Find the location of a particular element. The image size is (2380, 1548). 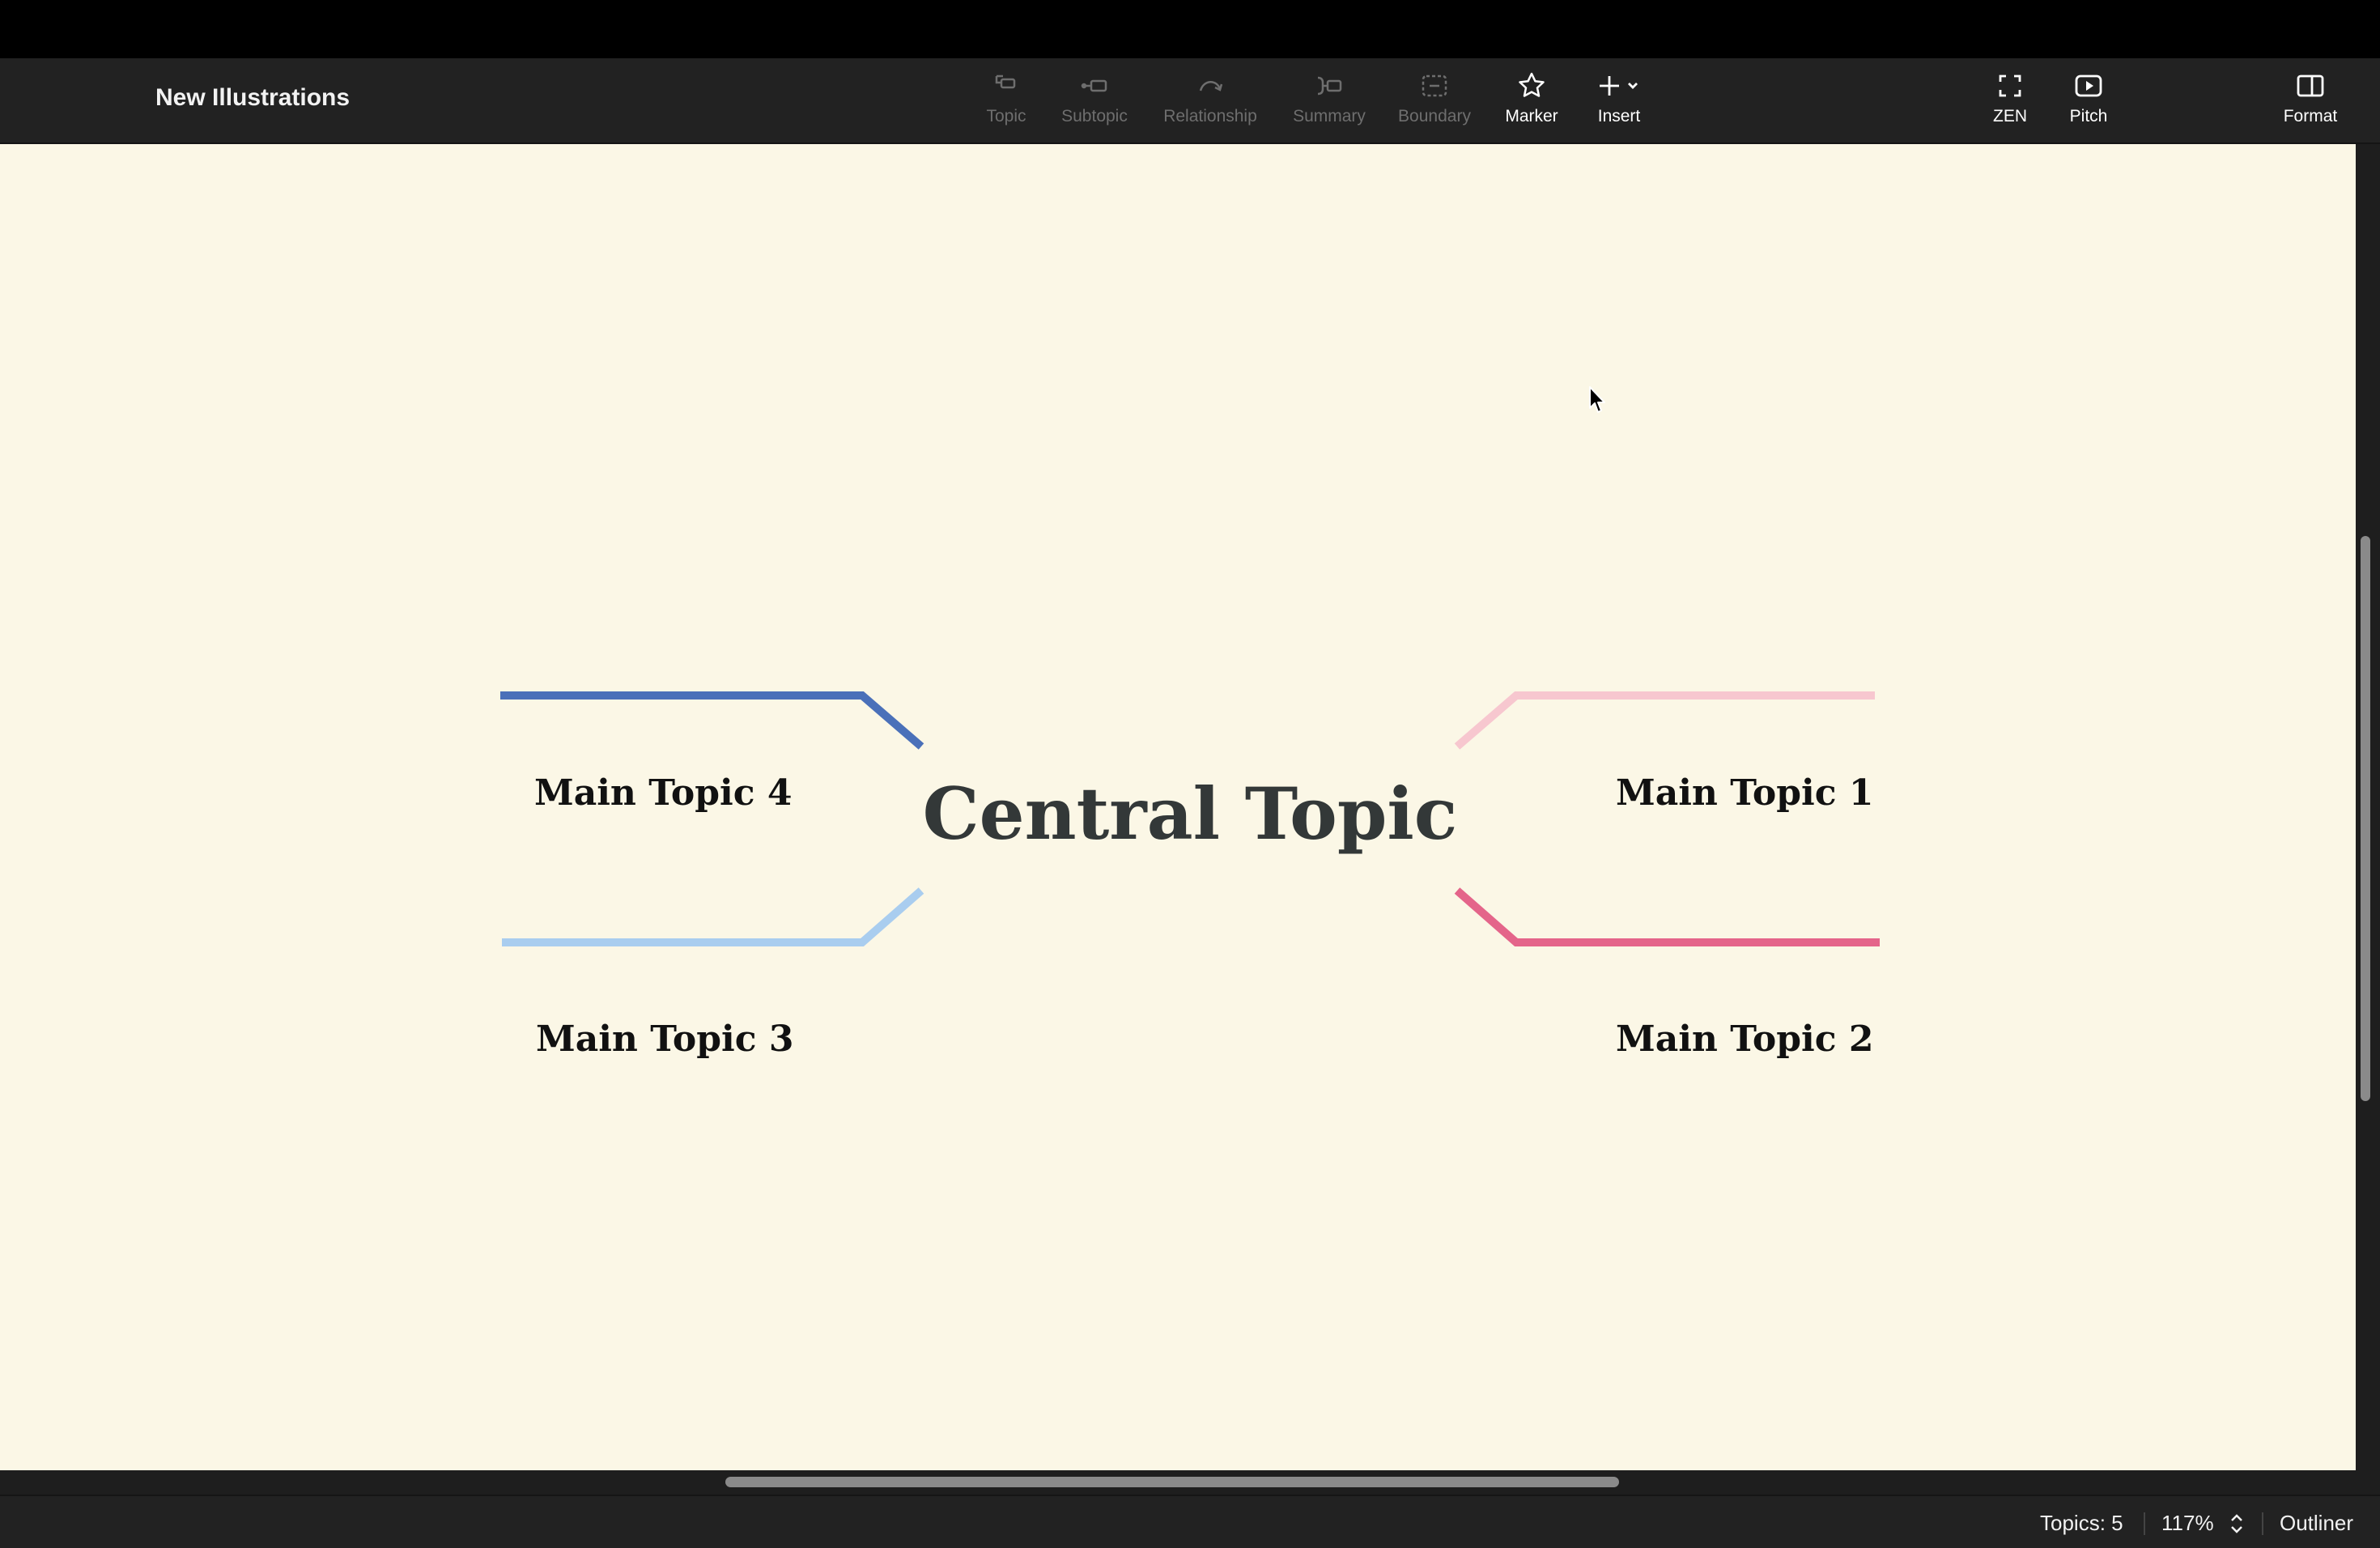

main-topic-1: Main Topic 1 is located at coordinates (1744, 793).